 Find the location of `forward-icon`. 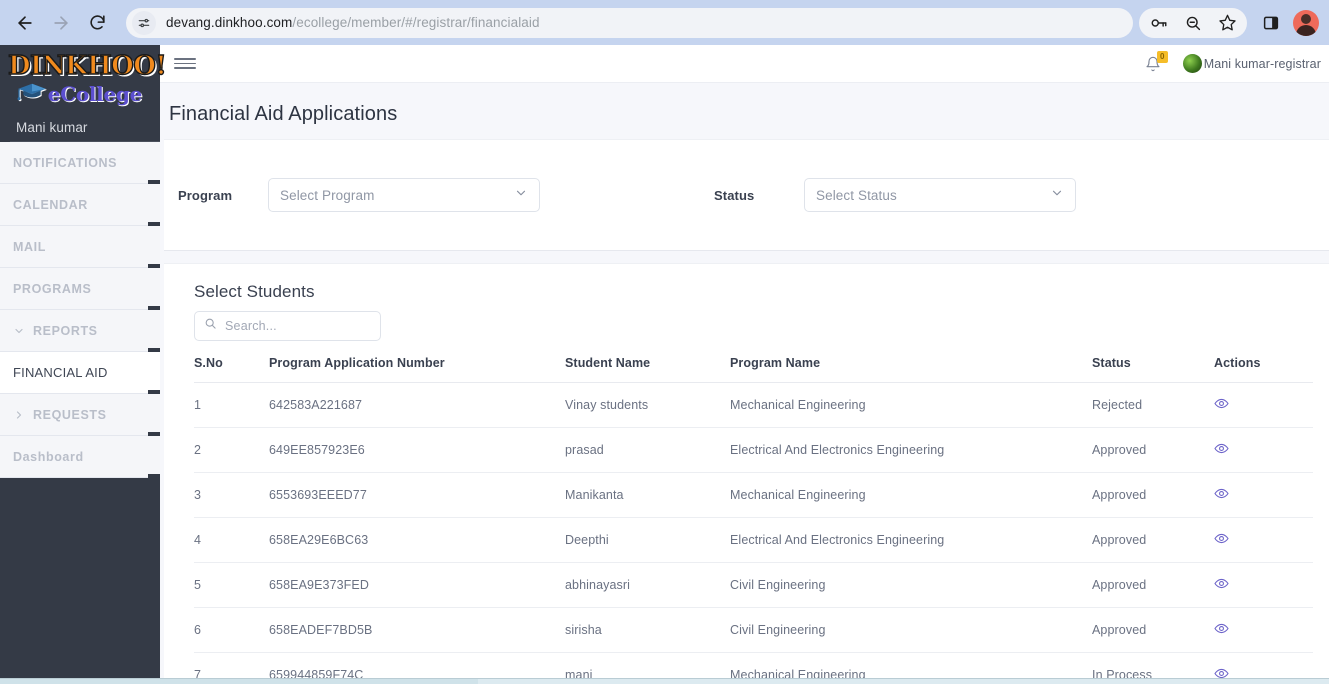

forward-icon is located at coordinates (61, 23).